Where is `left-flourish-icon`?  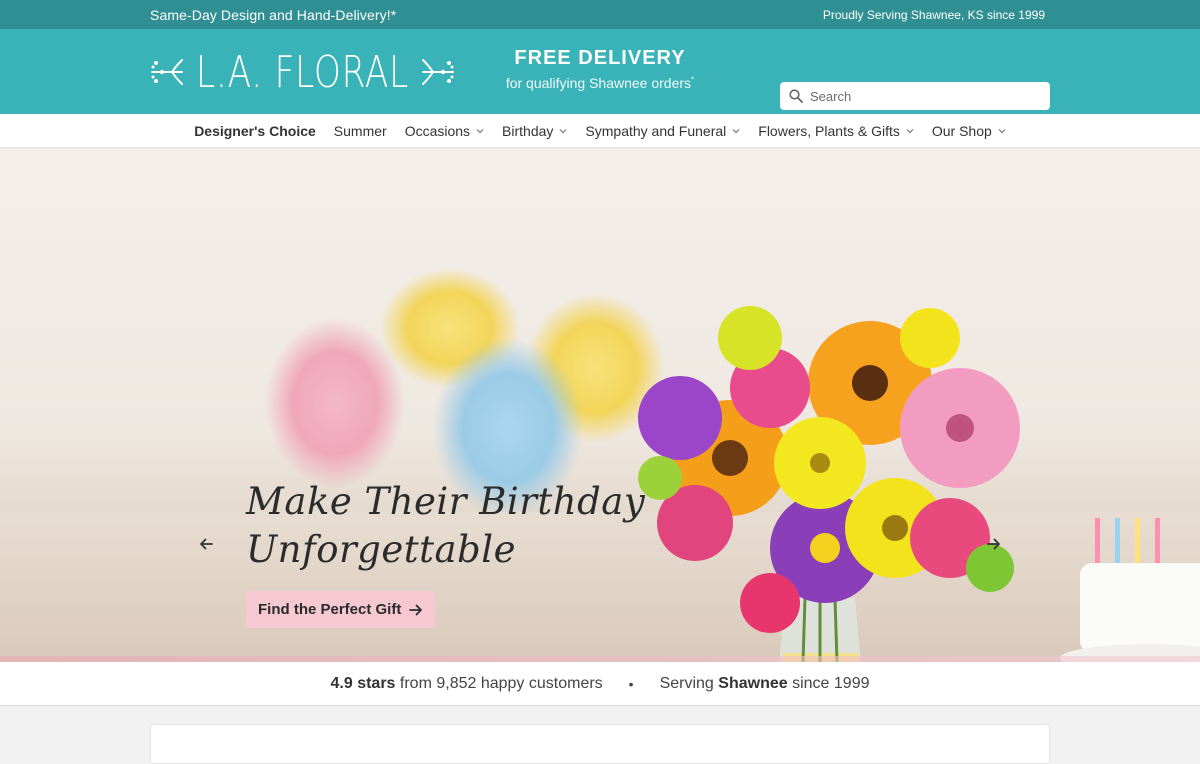 left-flourish-icon is located at coordinates (167, 72).